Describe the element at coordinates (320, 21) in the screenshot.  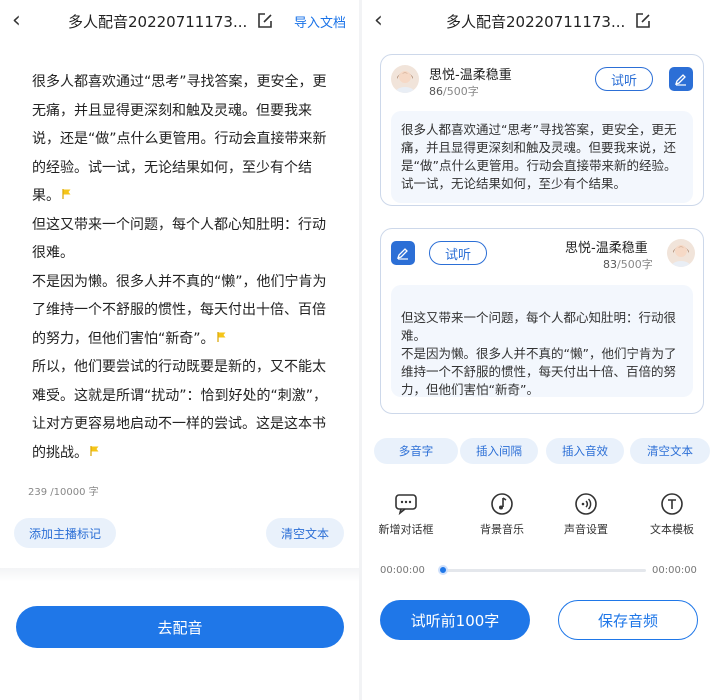
I see `import-document-link: 导入文档` at that location.